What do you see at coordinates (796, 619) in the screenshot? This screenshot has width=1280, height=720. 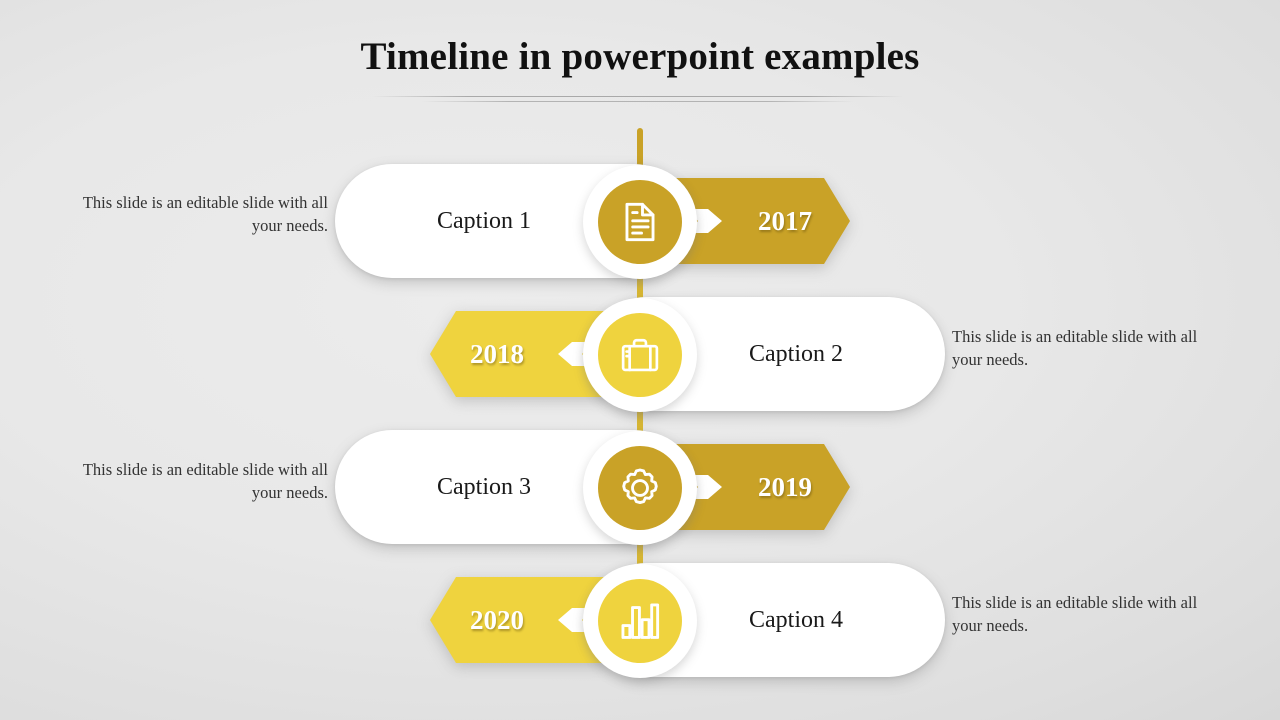 I see `caption-label: Caption 4` at bounding box center [796, 619].